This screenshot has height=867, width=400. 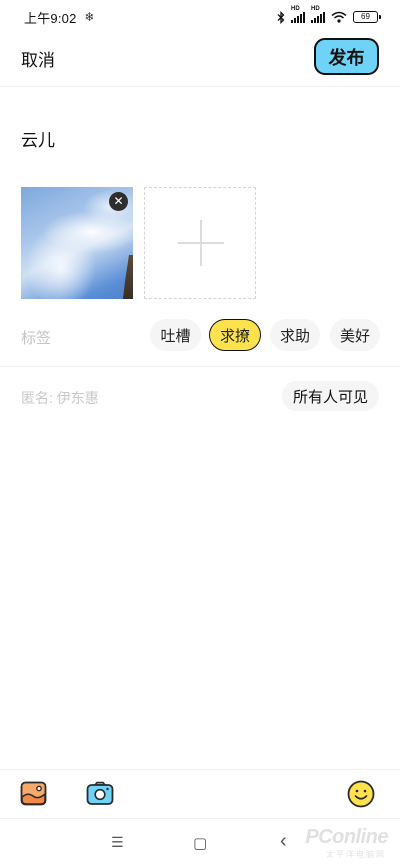 I want to click on snowflake-icon: ❄, so click(x=89, y=17).